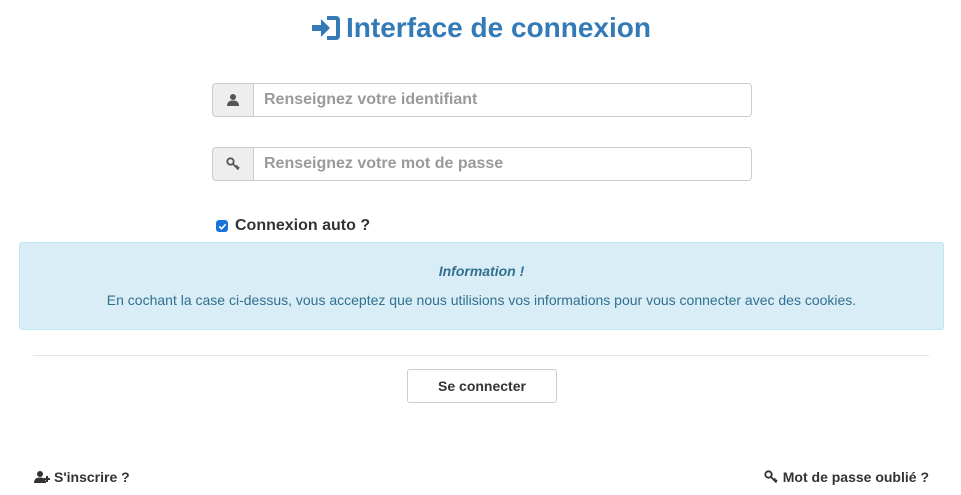  What do you see at coordinates (482, 386) in the screenshot?
I see `login-button: Se connecter` at bounding box center [482, 386].